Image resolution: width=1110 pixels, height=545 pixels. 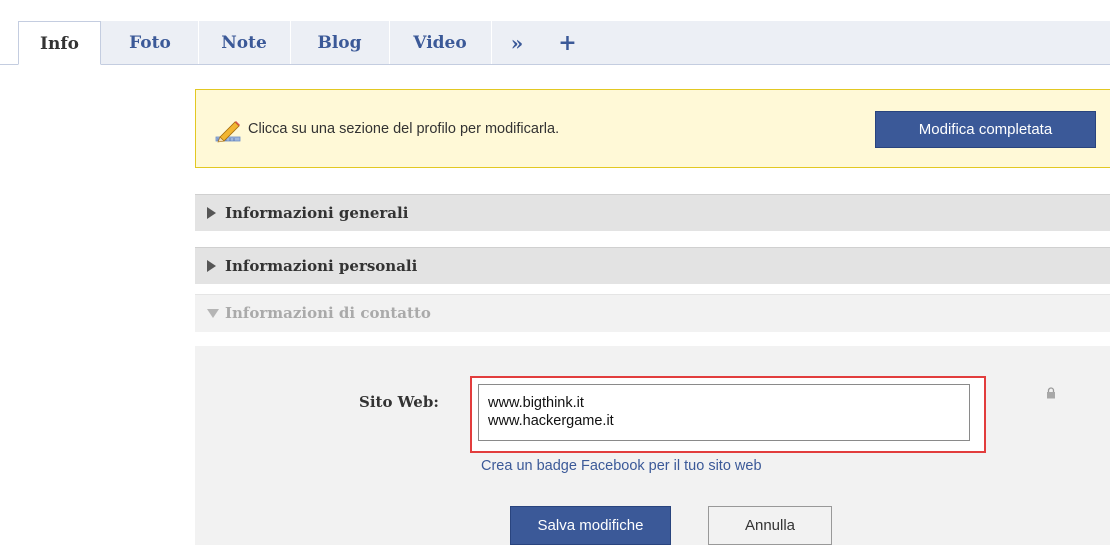 What do you see at coordinates (1051, 393) in the screenshot?
I see `lock-icon` at bounding box center [1051, 393].